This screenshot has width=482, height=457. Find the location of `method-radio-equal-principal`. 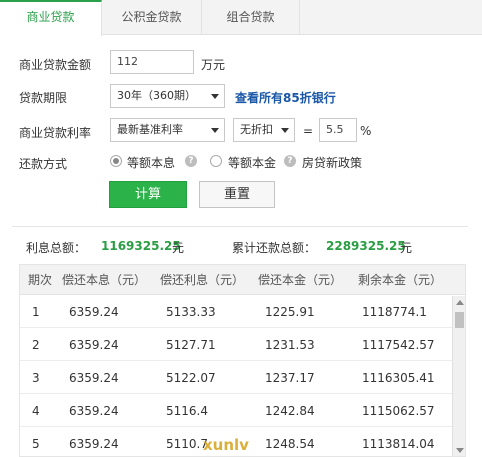

method-radio-equal-principal is located at coordinates (216, 161).